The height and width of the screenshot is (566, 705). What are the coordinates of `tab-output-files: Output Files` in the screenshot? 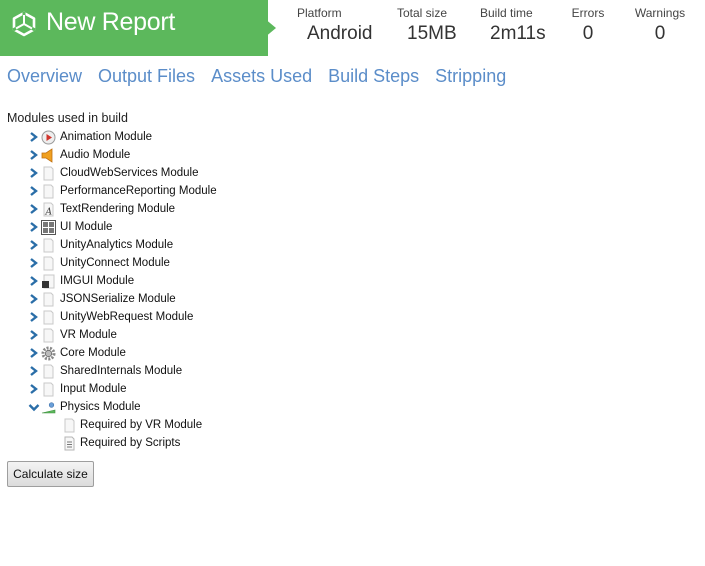 It's located at (146, 76).